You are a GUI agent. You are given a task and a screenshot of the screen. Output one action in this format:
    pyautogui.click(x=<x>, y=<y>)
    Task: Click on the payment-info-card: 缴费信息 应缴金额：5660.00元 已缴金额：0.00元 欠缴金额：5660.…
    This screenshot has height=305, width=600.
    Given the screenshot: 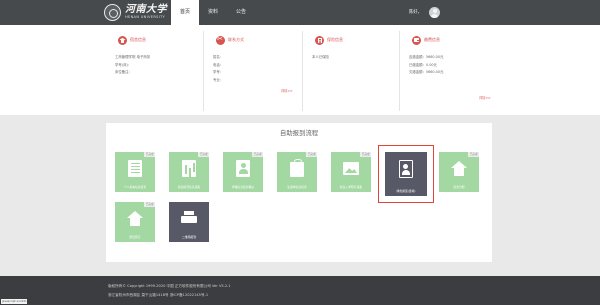 What is the action you would take?
    pyautogui.click(x=447, y=71)
    